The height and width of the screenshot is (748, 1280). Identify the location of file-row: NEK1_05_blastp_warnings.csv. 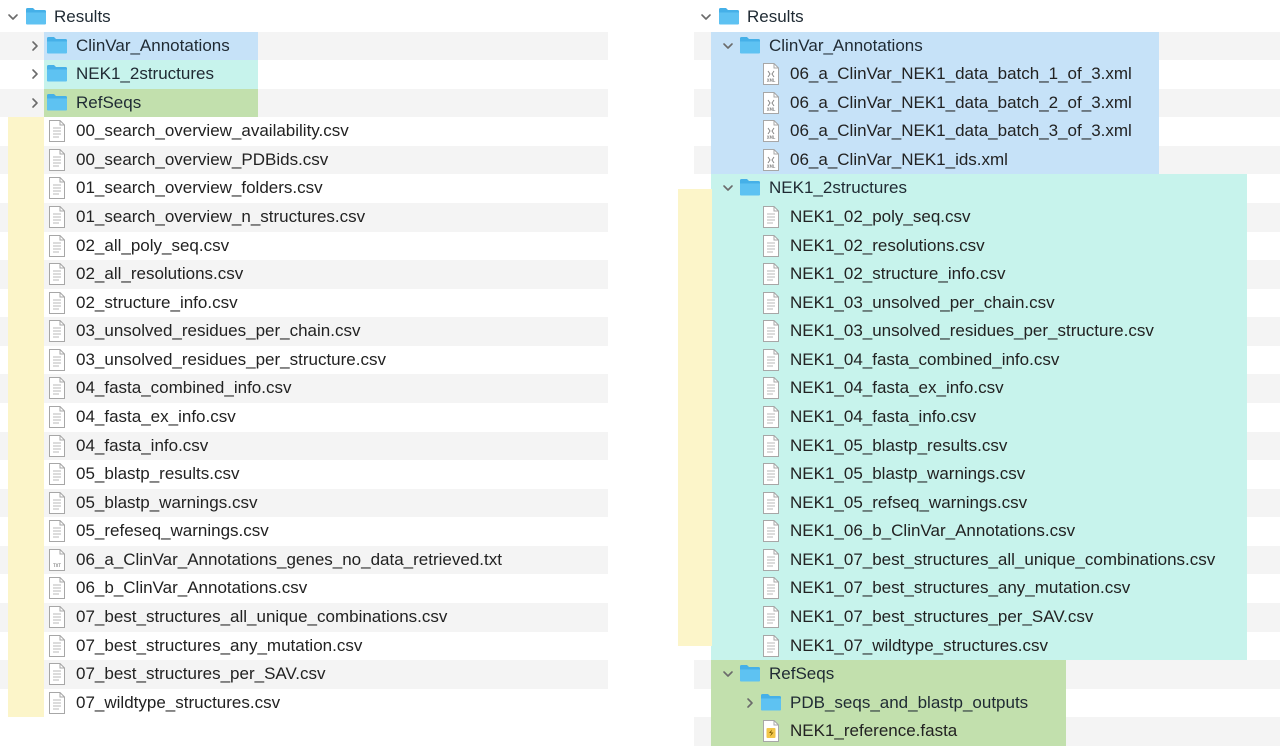
(979, 474).